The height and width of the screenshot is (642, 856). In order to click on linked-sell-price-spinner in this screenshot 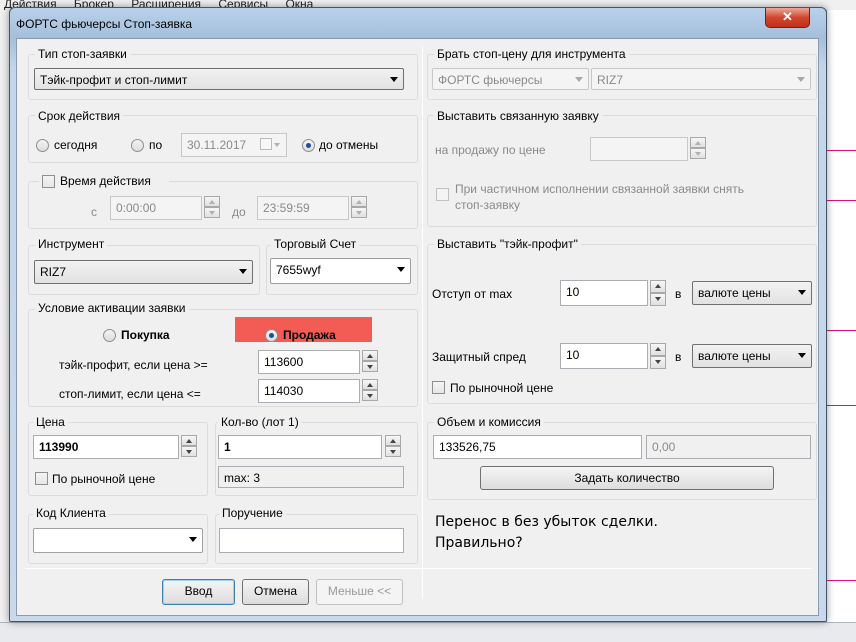, I will do `click(698, 148)`.